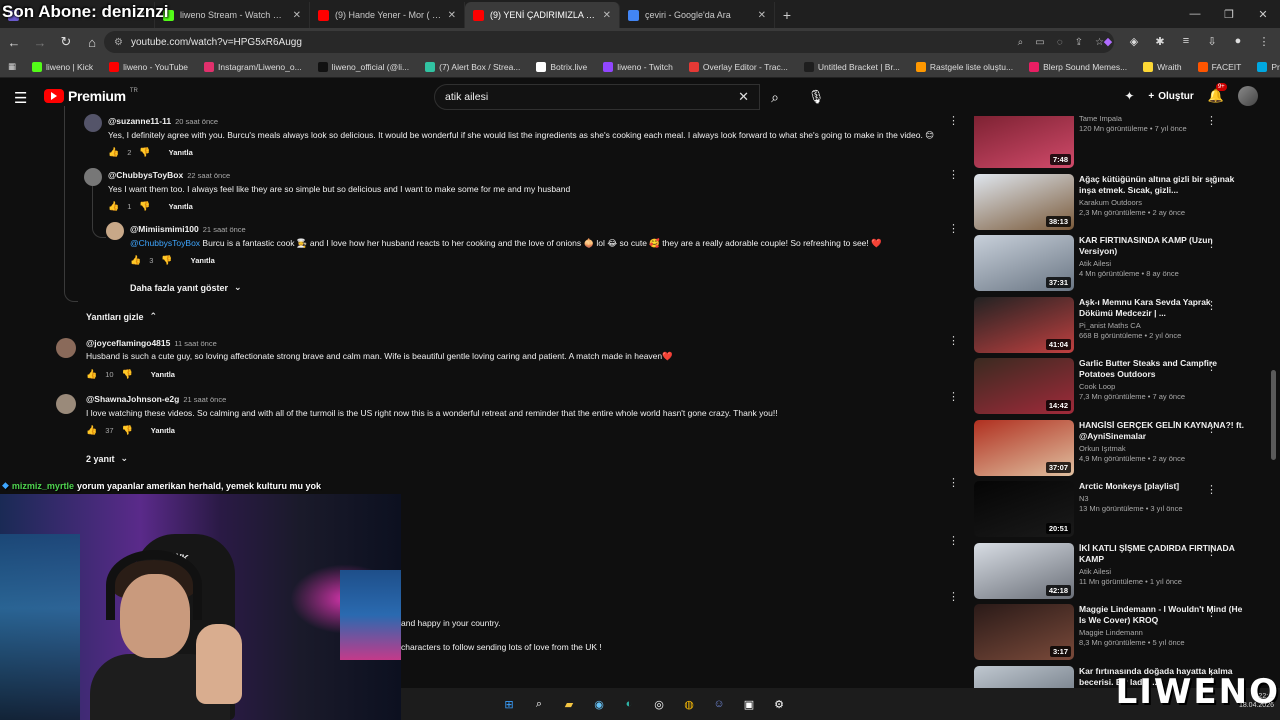 Image resolution: width=1280 pixels, height=720 pixels. What do you see at coordinates (599, 704) in the screenshot?
I see `steam-icon: ◉` at bounding box center [599, 704].